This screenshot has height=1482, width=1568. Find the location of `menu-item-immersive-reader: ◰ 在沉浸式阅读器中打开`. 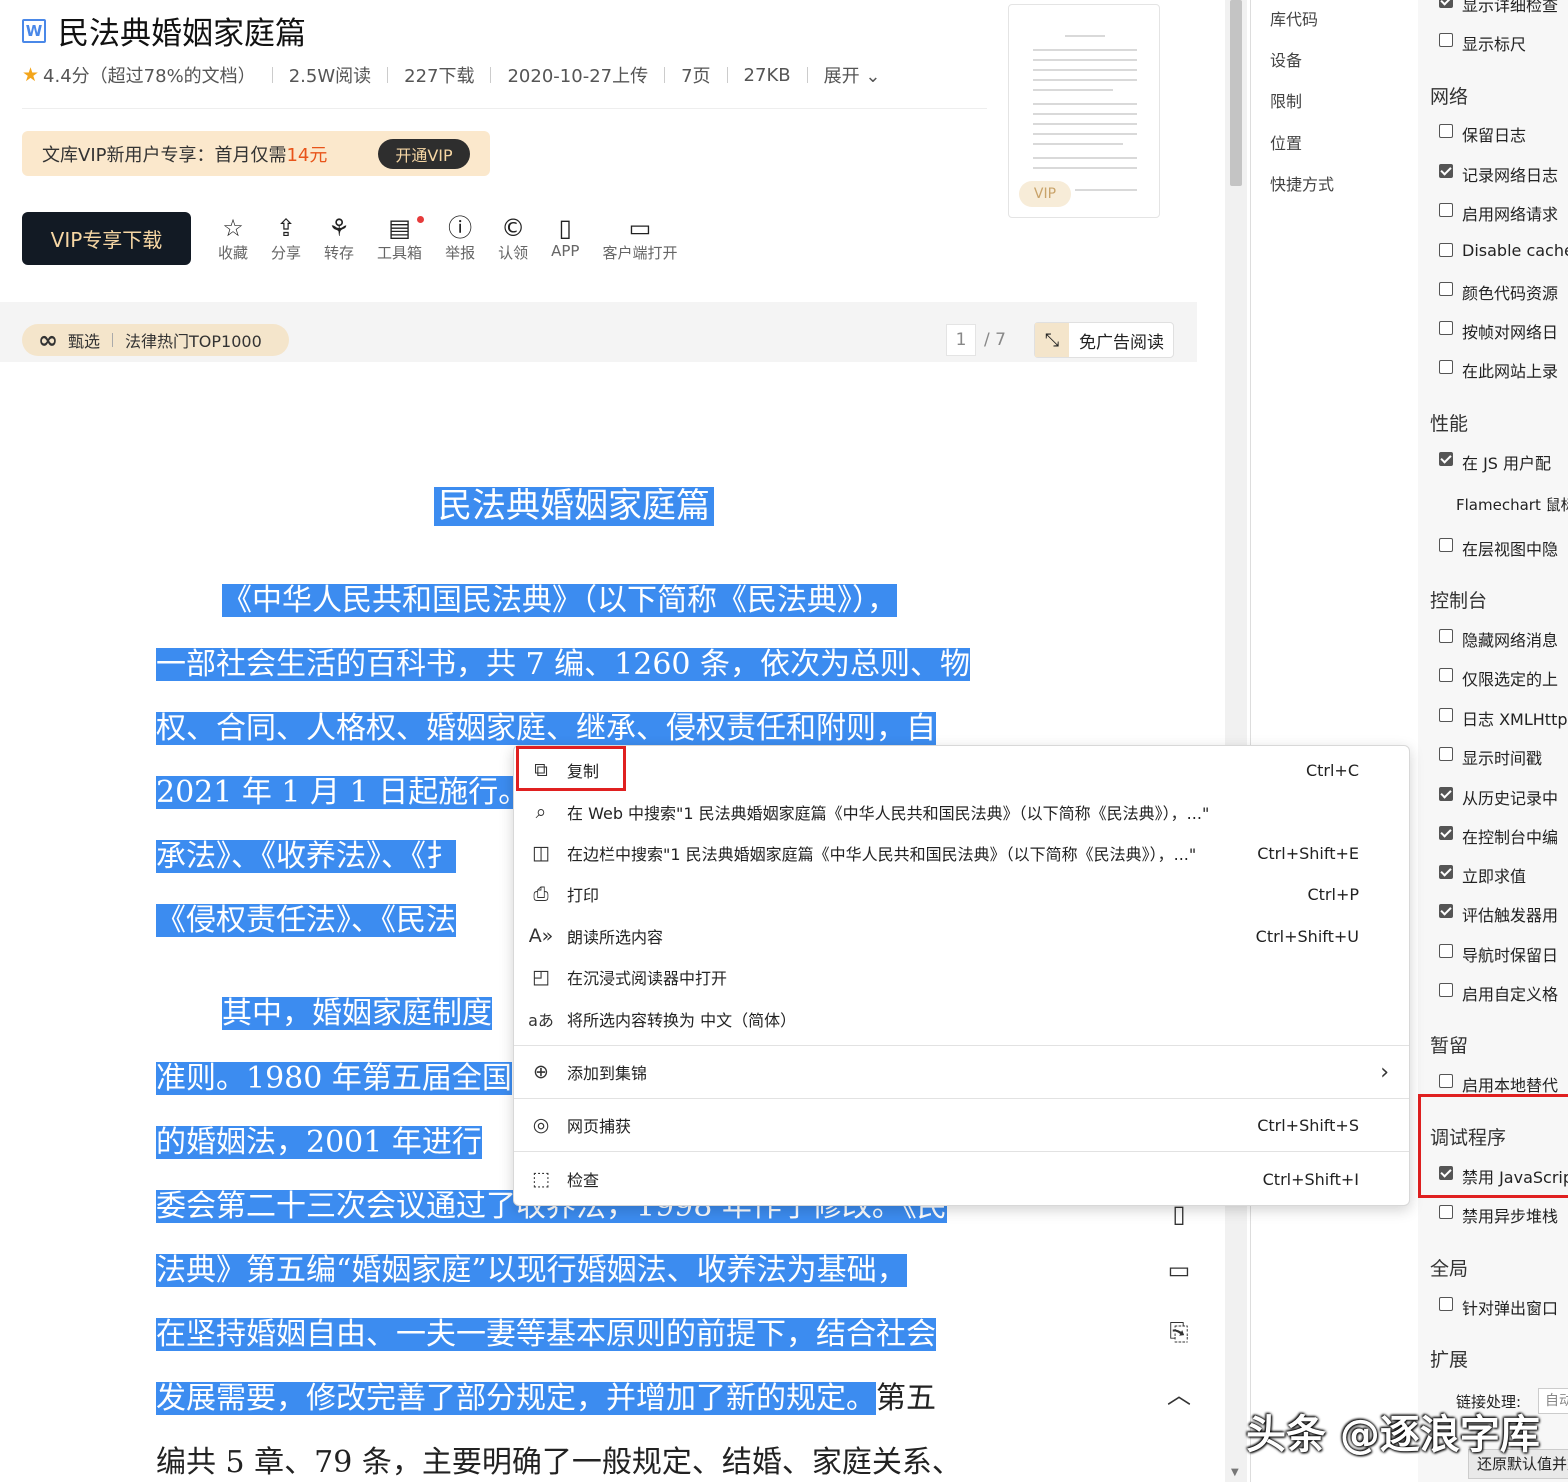

menu-item-immersive-reader: ◰ 在沉浸式阅读器中打开 is located at coordinates (961, 977).